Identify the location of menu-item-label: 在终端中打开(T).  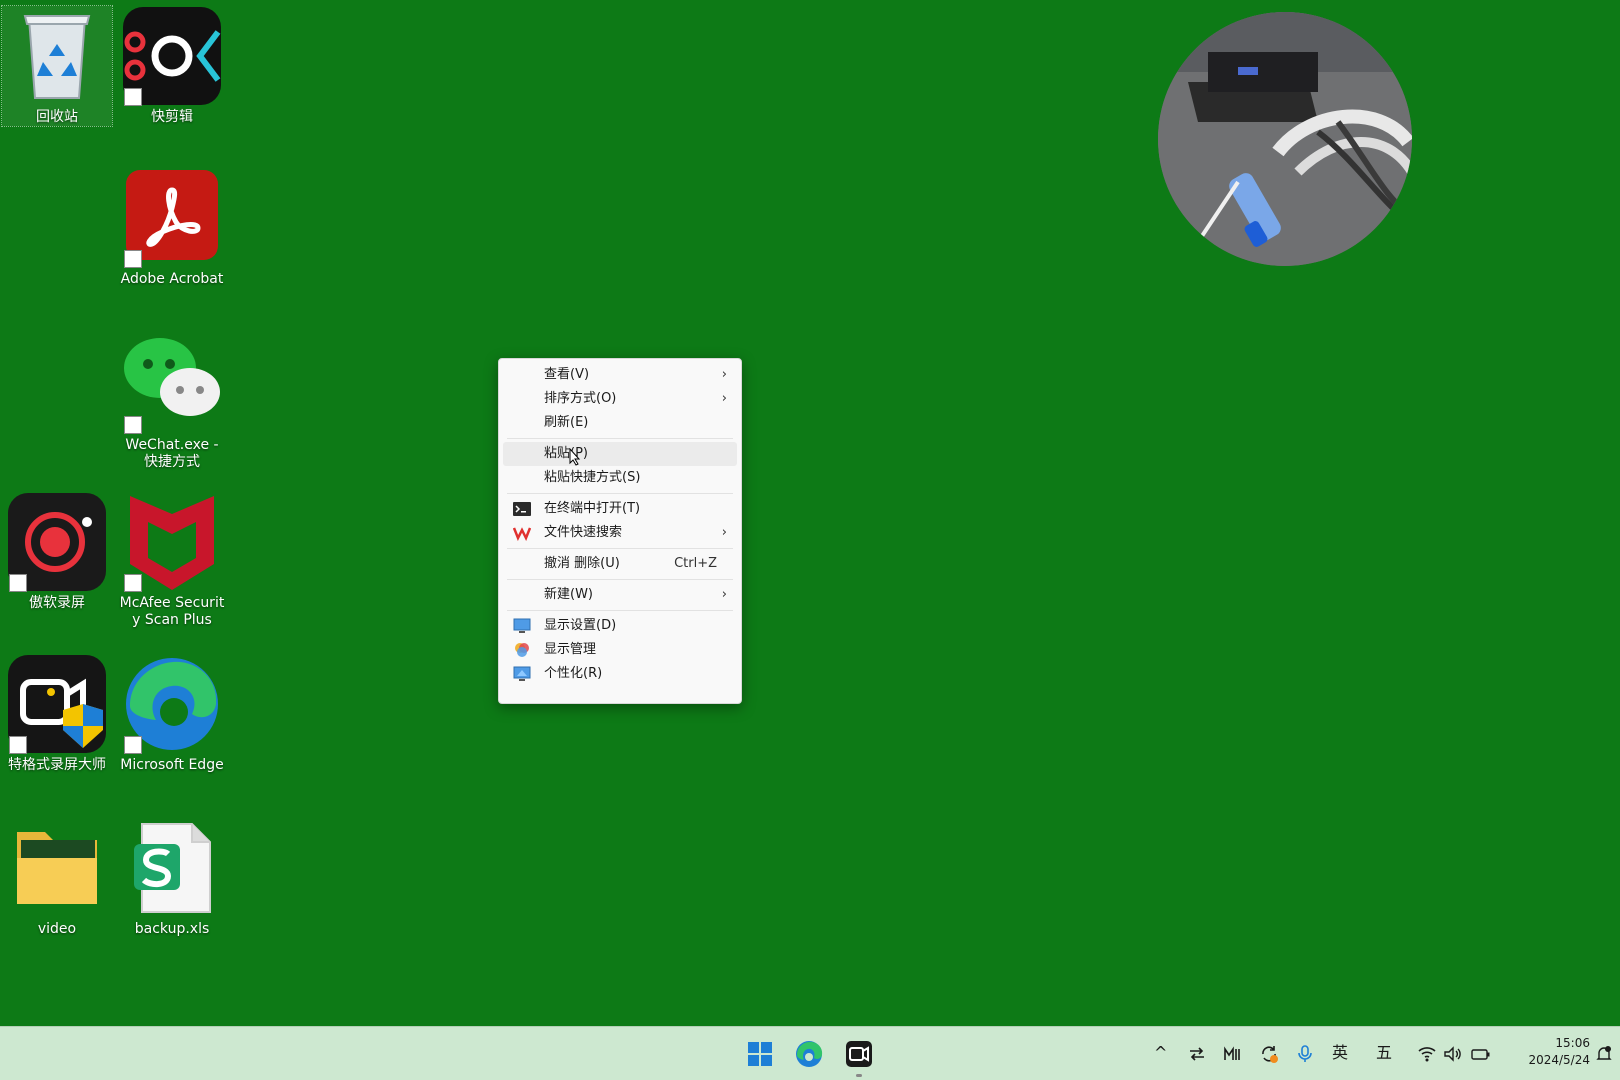
(592, 508).